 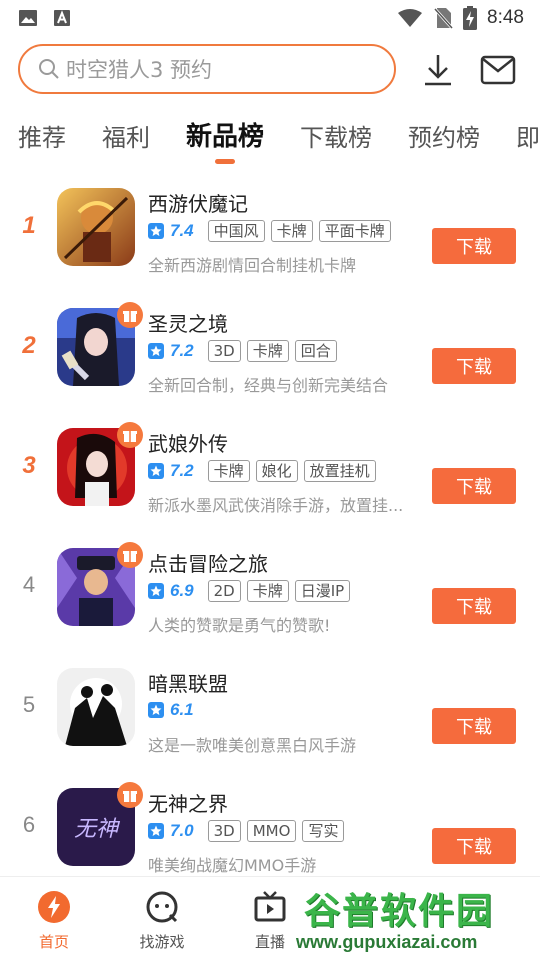 What do you see at coordinates (198, 204) in the screenshot?
I see `game-name: 西游伏魔记` at bounding box center [198, 204].